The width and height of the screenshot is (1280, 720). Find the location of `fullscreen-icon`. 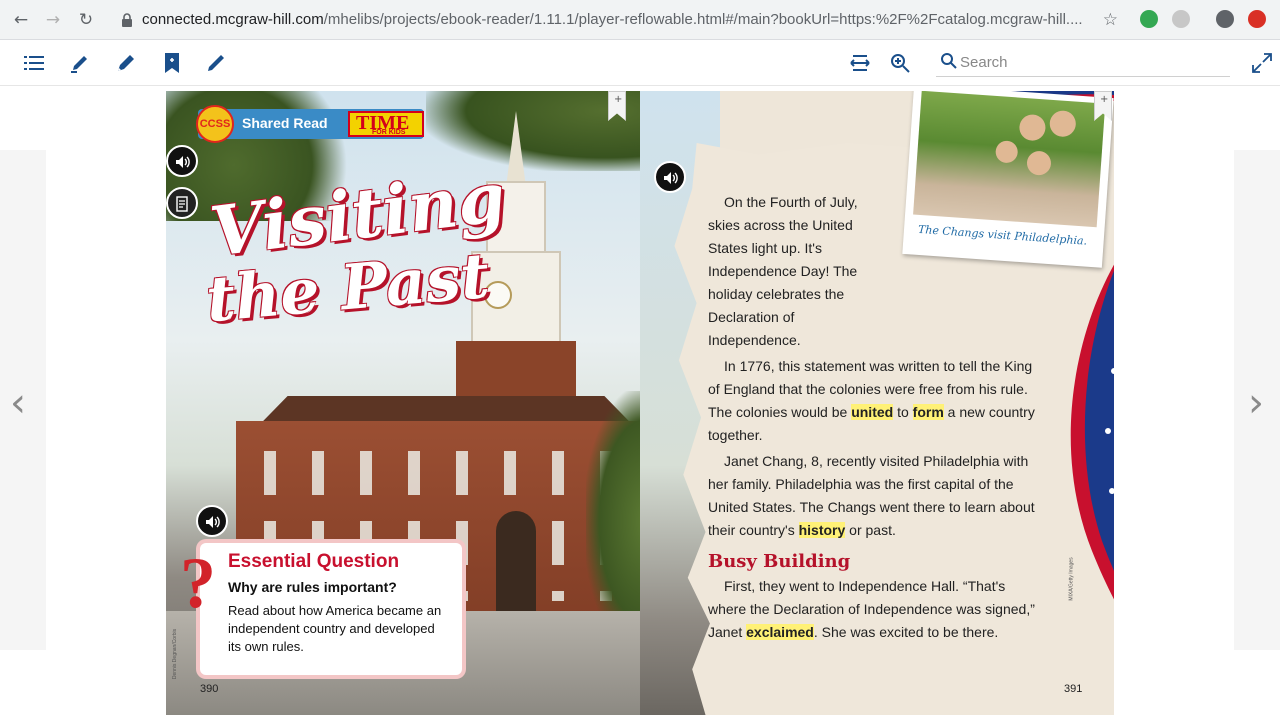

fullscreen-icon is located at coordinates (1262, 63).